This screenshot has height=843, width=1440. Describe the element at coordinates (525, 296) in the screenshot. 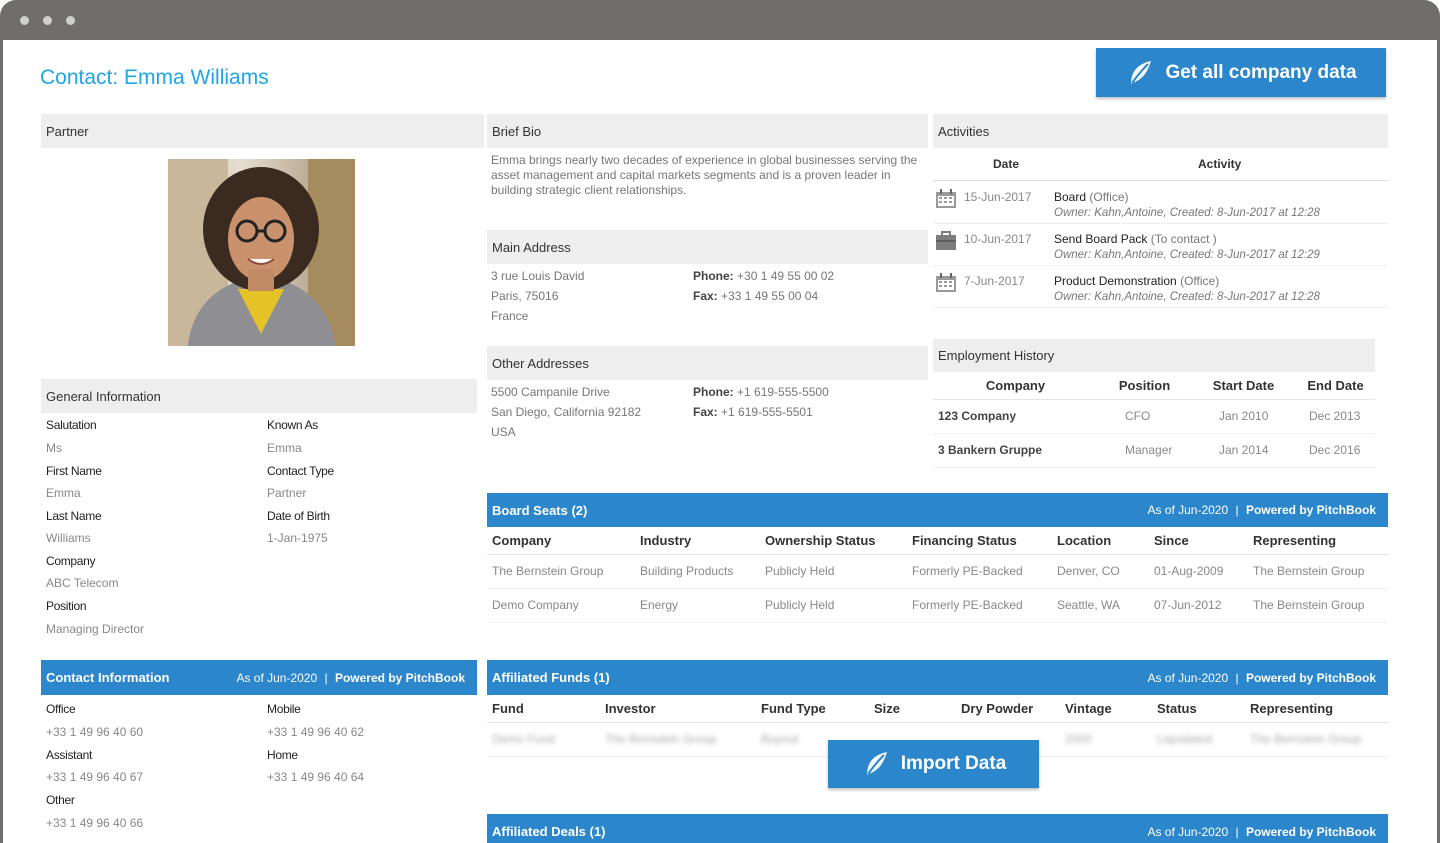

I see `address-line: Paris, 75016` at that location.